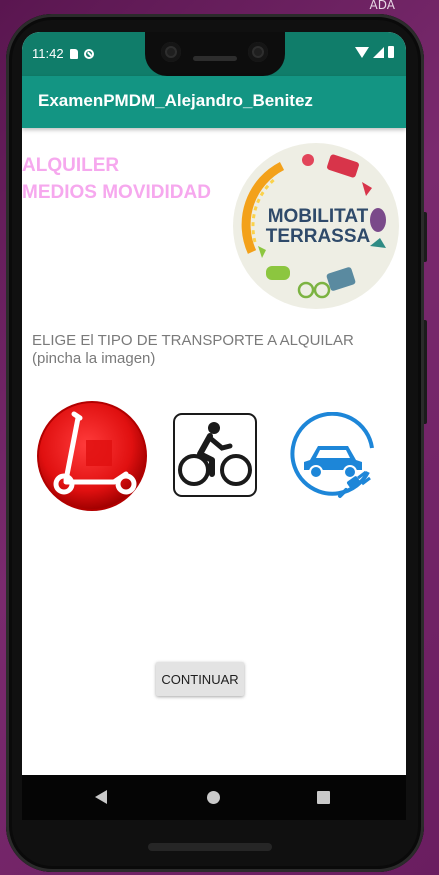 The height and width of the screenshot is (875, 439). I want to click on instruction-line-1: ELIGE El TIPO DE TRANSPORTE A ALQUILAR, so click(193, 340).